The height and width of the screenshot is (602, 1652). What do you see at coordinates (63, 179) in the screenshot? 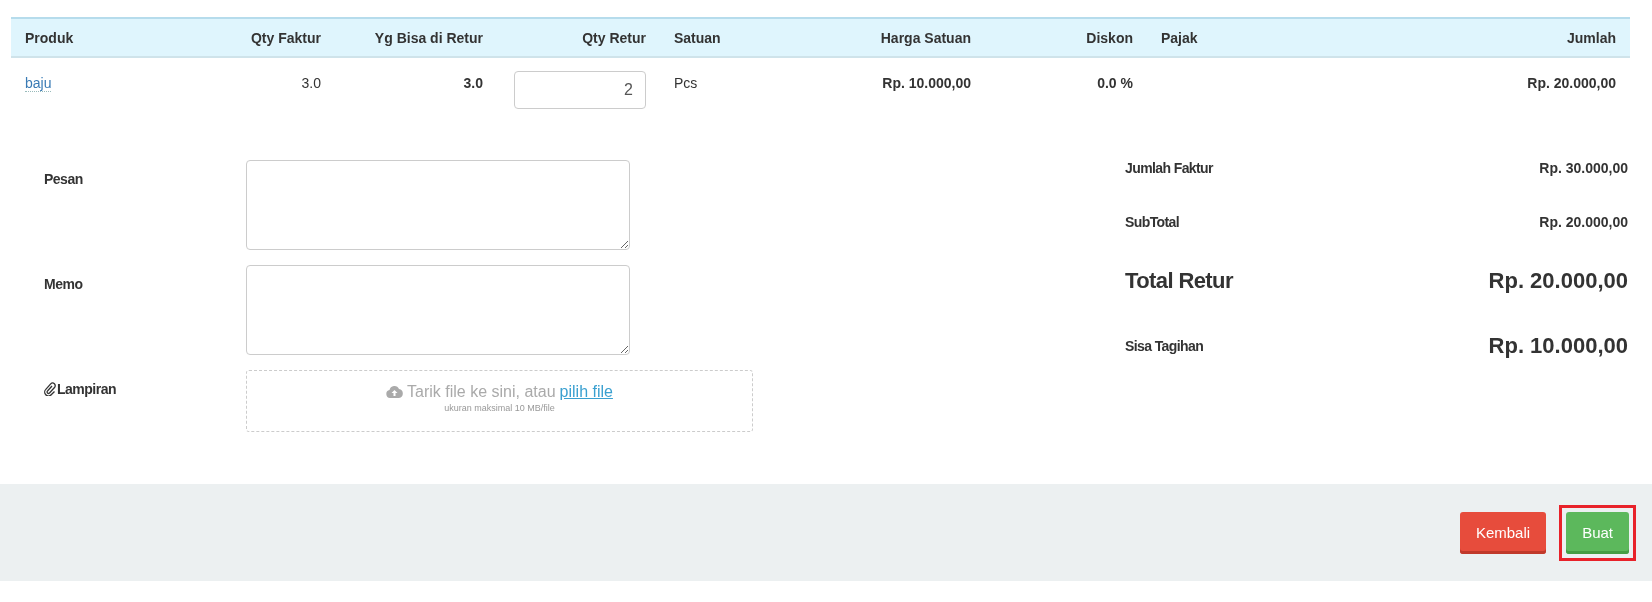
I see `field-label: Pesan` at bounding box center [63, 179].